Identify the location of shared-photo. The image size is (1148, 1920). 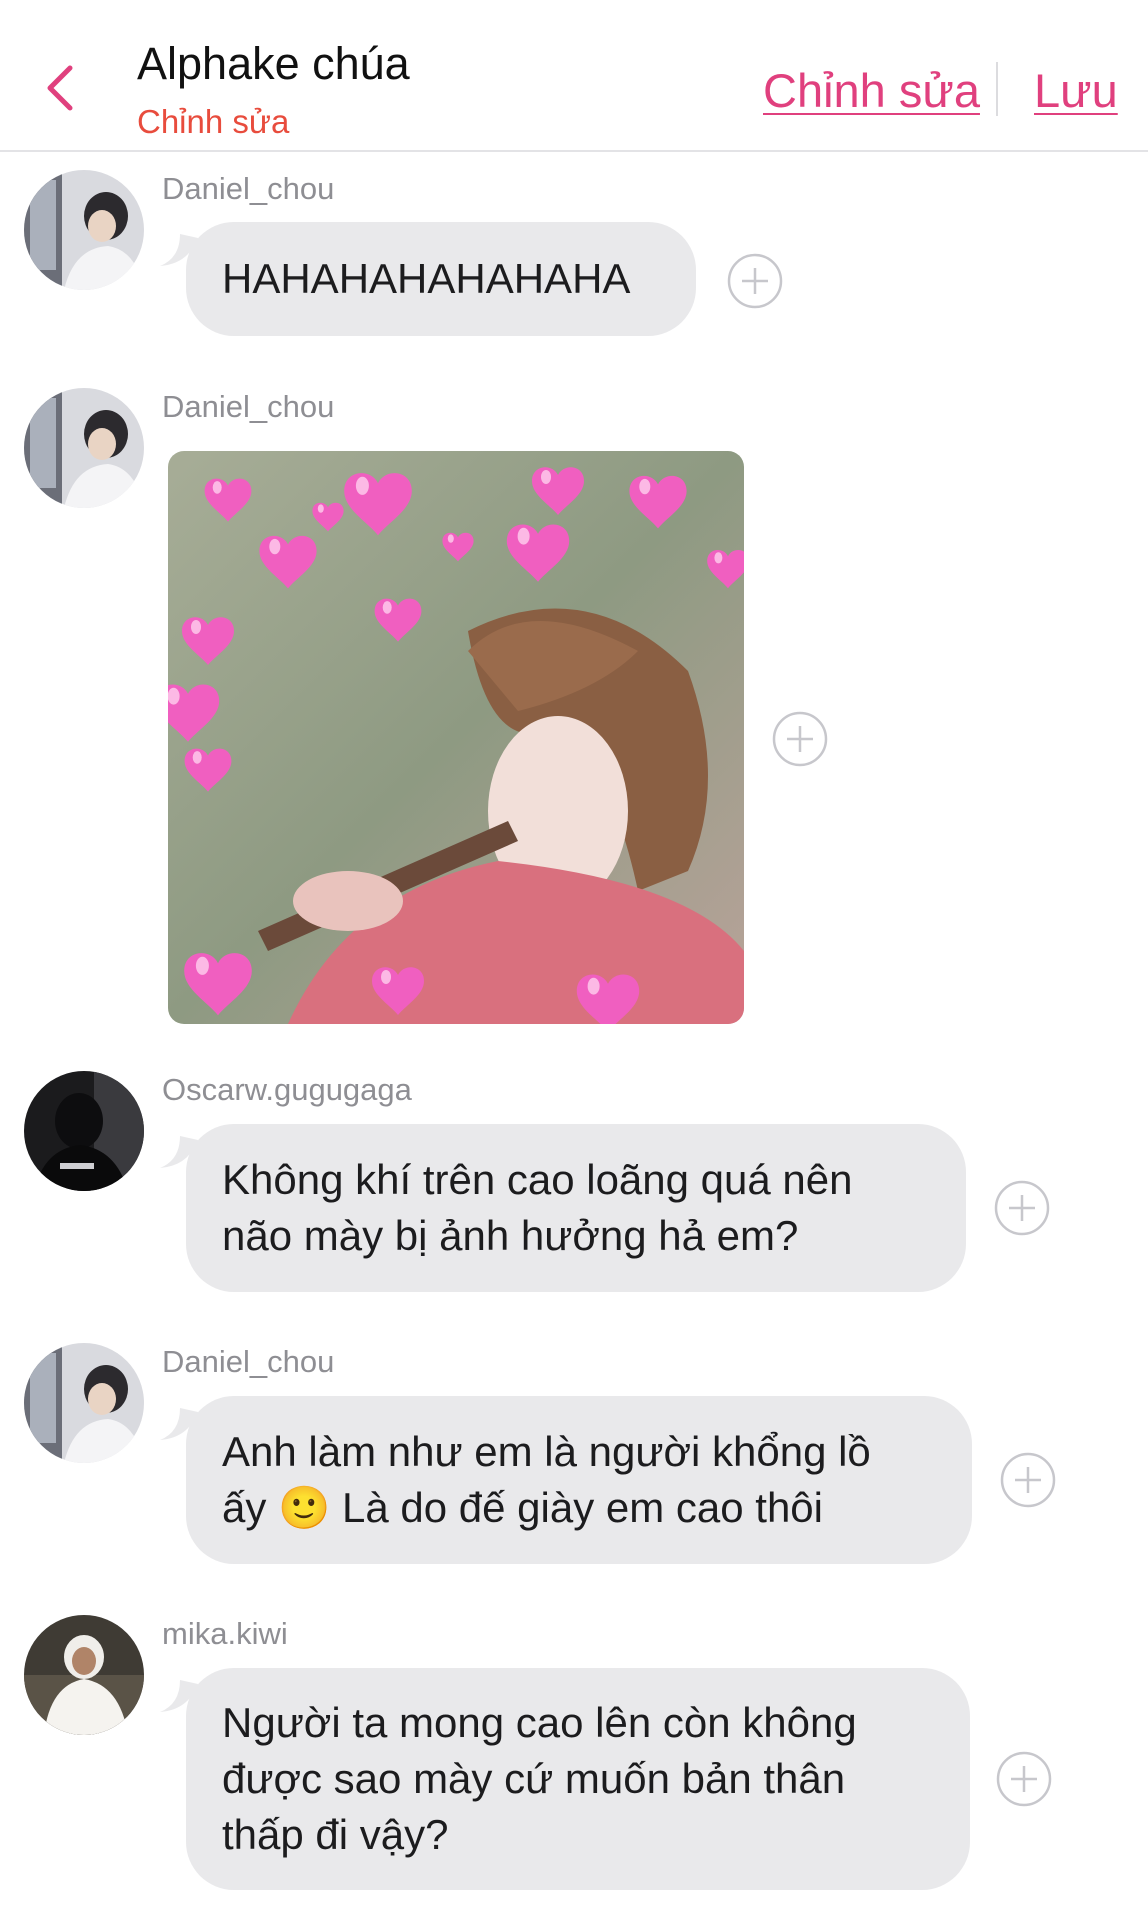
(456, 737).